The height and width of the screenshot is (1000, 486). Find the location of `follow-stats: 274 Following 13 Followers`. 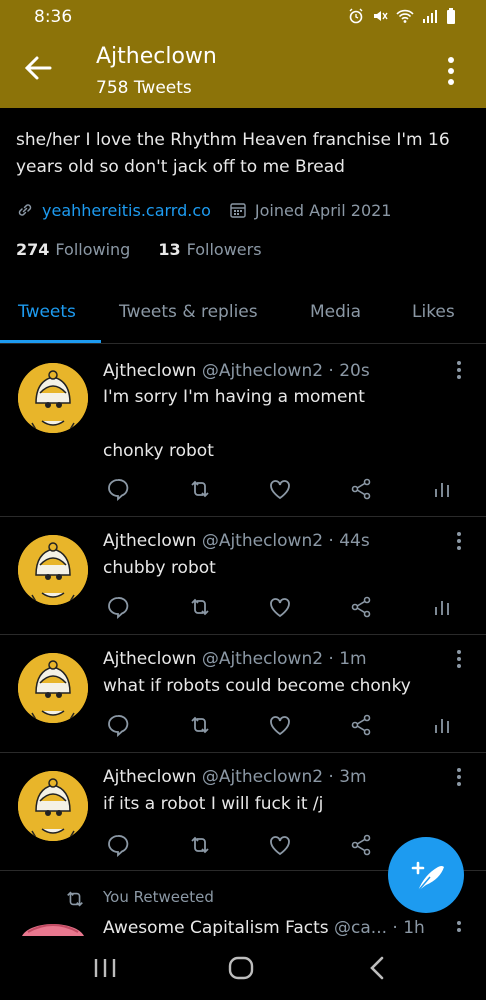

follow-stats: 274 Following 13 Followers is located at coordinates (139, 249).